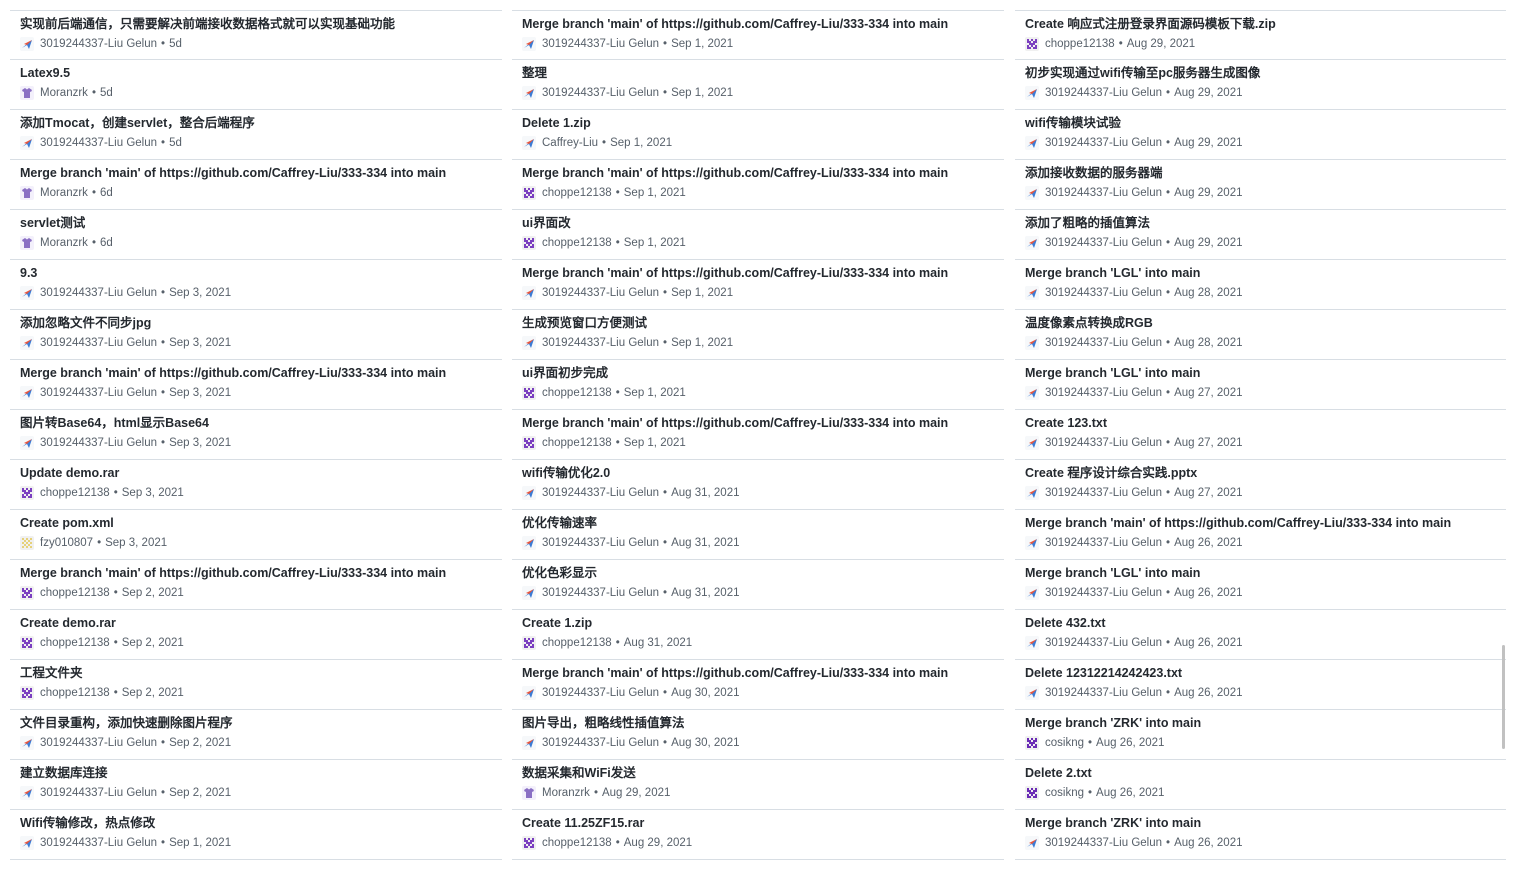 This screenshot has height=869, width=1516. What do you see at coordinates (763, 473) in the screenshot?
I see `commit-message-link: wifi传输优化2.0` at bounding box center [763, 473].